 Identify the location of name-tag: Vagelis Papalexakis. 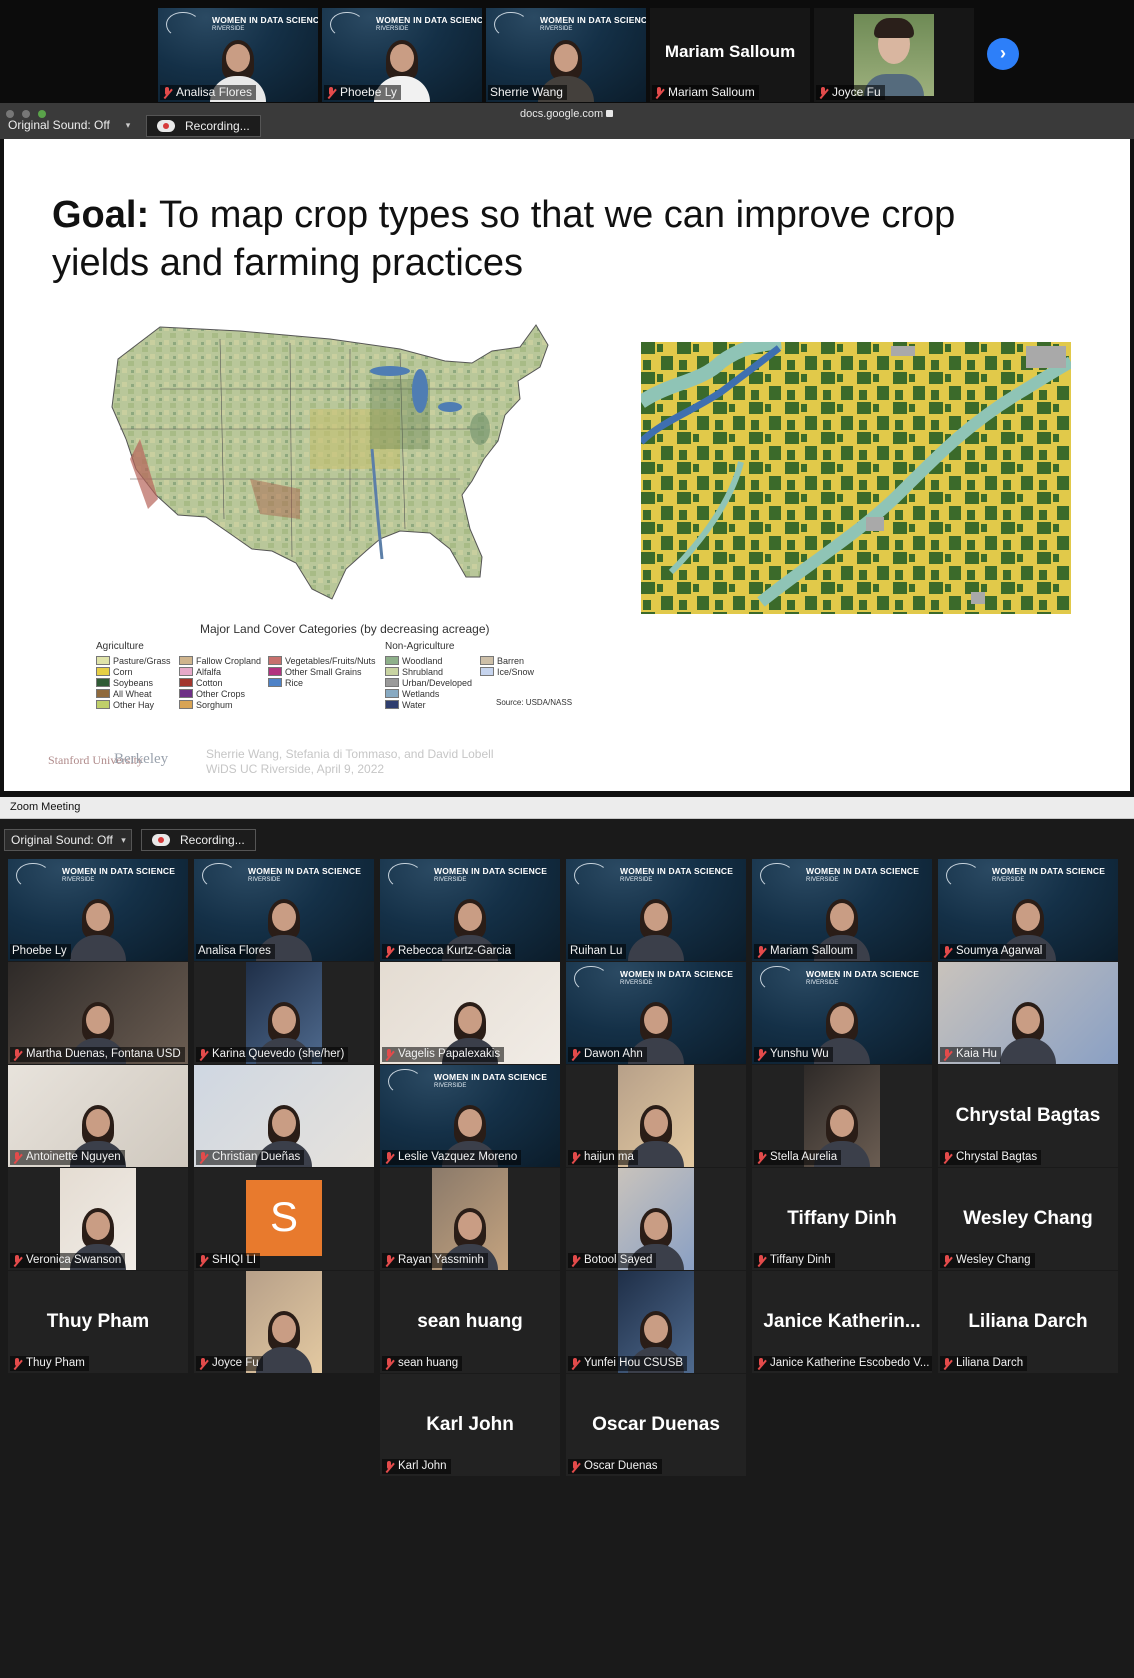
(443, 1054).